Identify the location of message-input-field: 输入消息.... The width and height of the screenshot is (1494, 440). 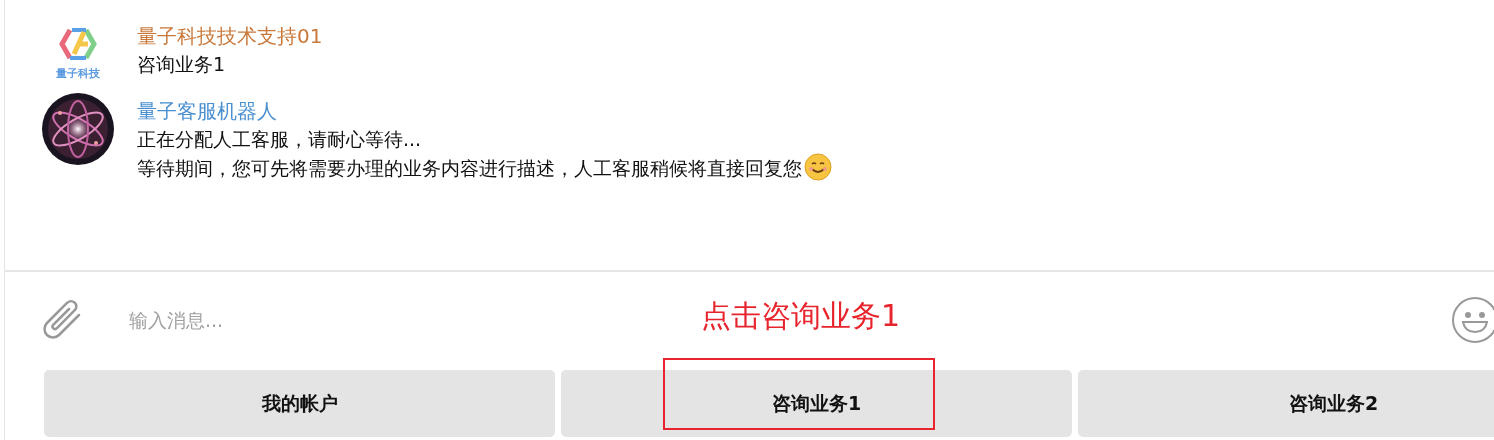
(279, 320).